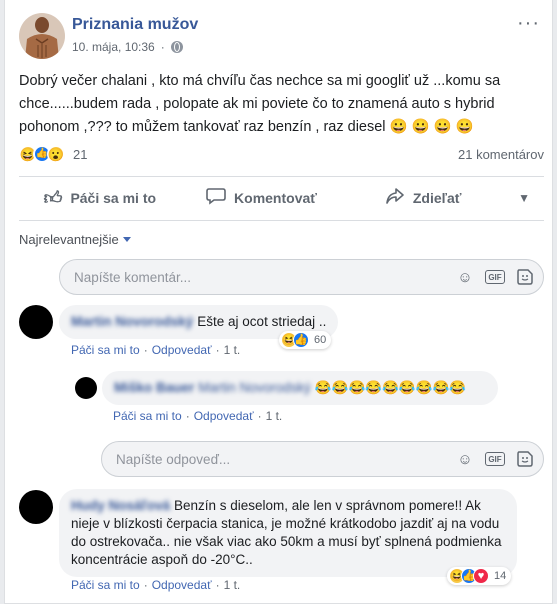 This screenshot has width=557, height=604. What do you see at coordinates (69, 239) in the screenshot?
I see `sort-label: Najrelevantnejšie` at bounding box center [69, 239].